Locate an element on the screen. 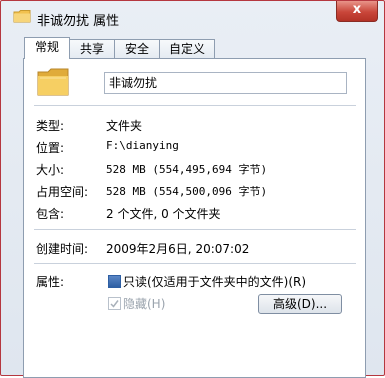  tab-general: 常规 is located at coordinates (47, 48).